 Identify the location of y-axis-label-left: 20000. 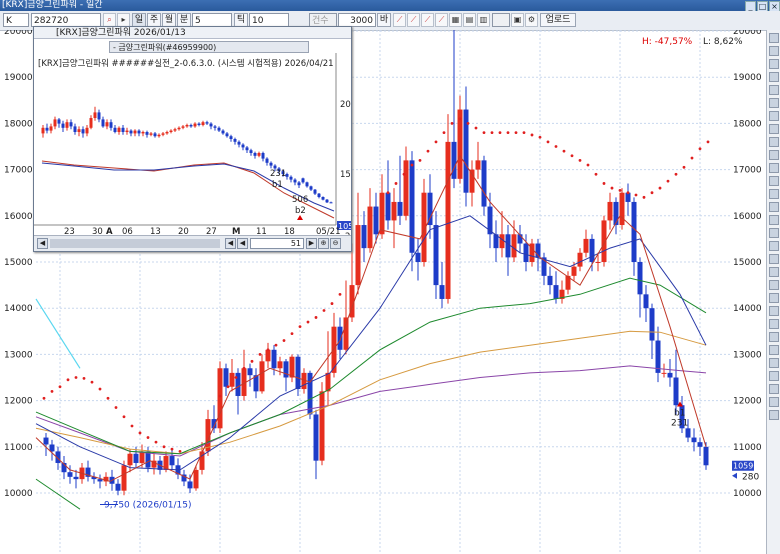
(18, 33).